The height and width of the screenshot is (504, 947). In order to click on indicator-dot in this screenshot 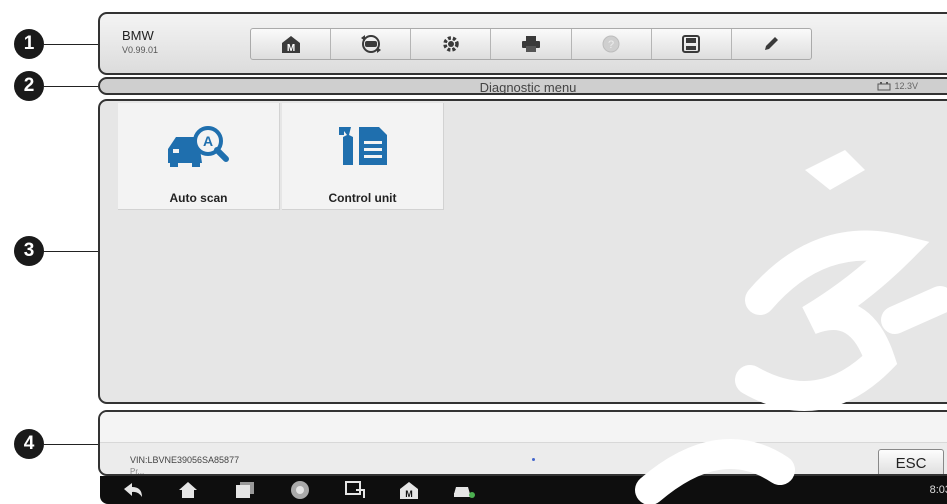, I will do `click(533, 459)`.